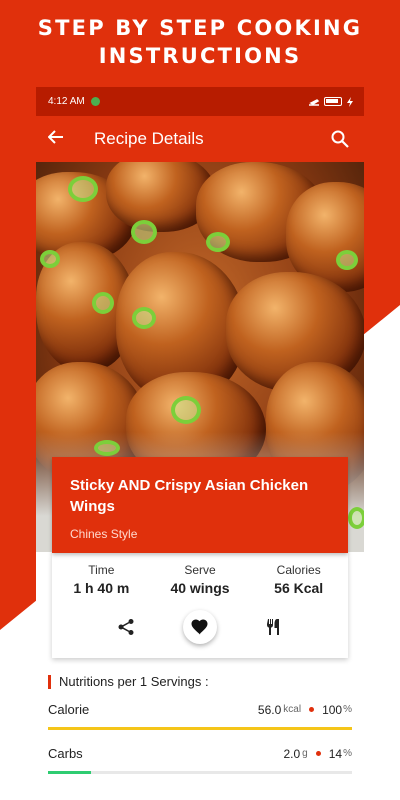 The width and height of the screenshot is (400, 800). What do you see at coordinates (134, 681) in the screenshot?
I see `nutrition-title: Nutritions per 1 Servings :` at bounding box center [134, 681].